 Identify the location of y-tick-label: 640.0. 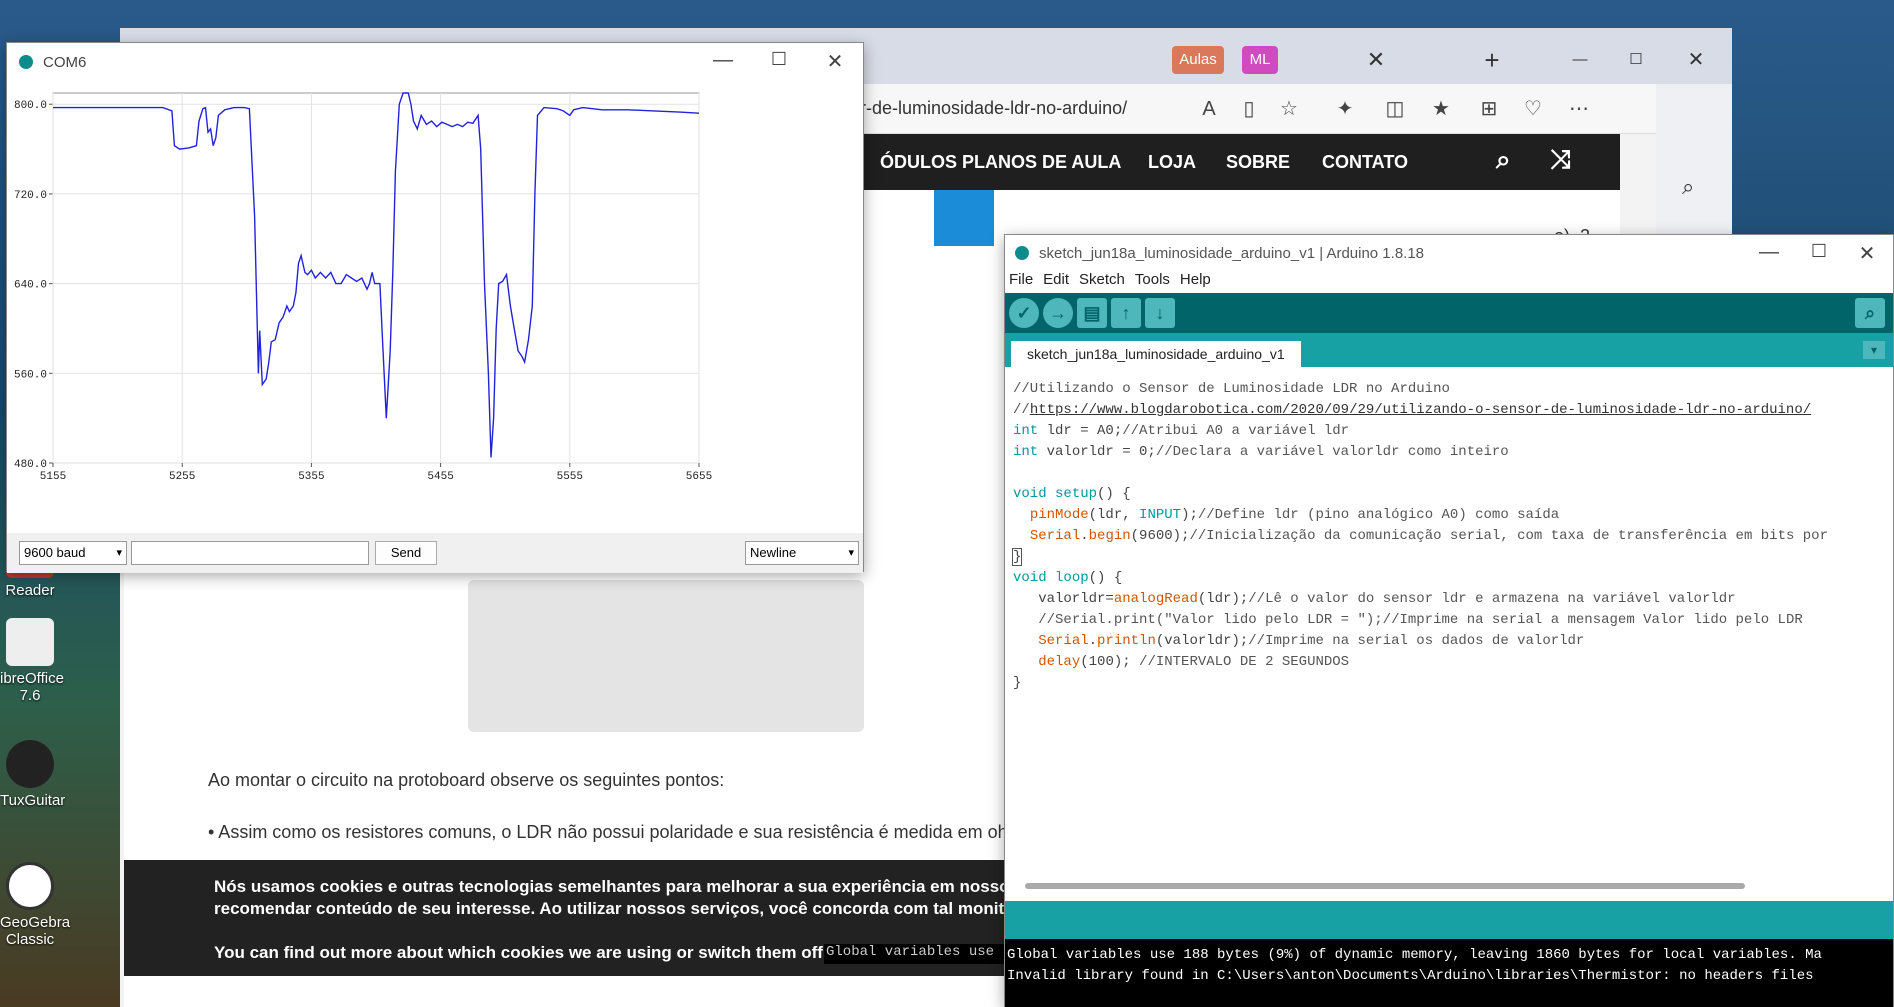
(30, 286).